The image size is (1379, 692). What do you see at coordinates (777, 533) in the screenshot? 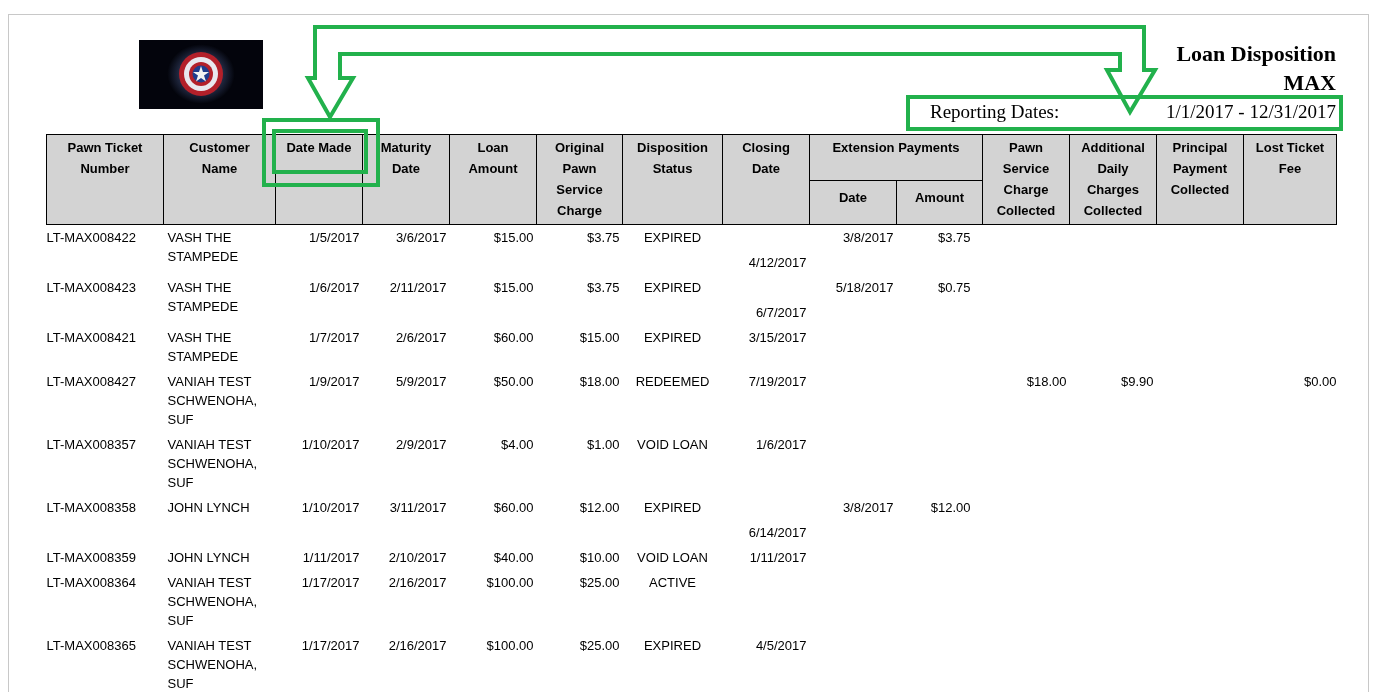
I see `date-cell-text: 6/14/2017` at bounding box center [777, 533].